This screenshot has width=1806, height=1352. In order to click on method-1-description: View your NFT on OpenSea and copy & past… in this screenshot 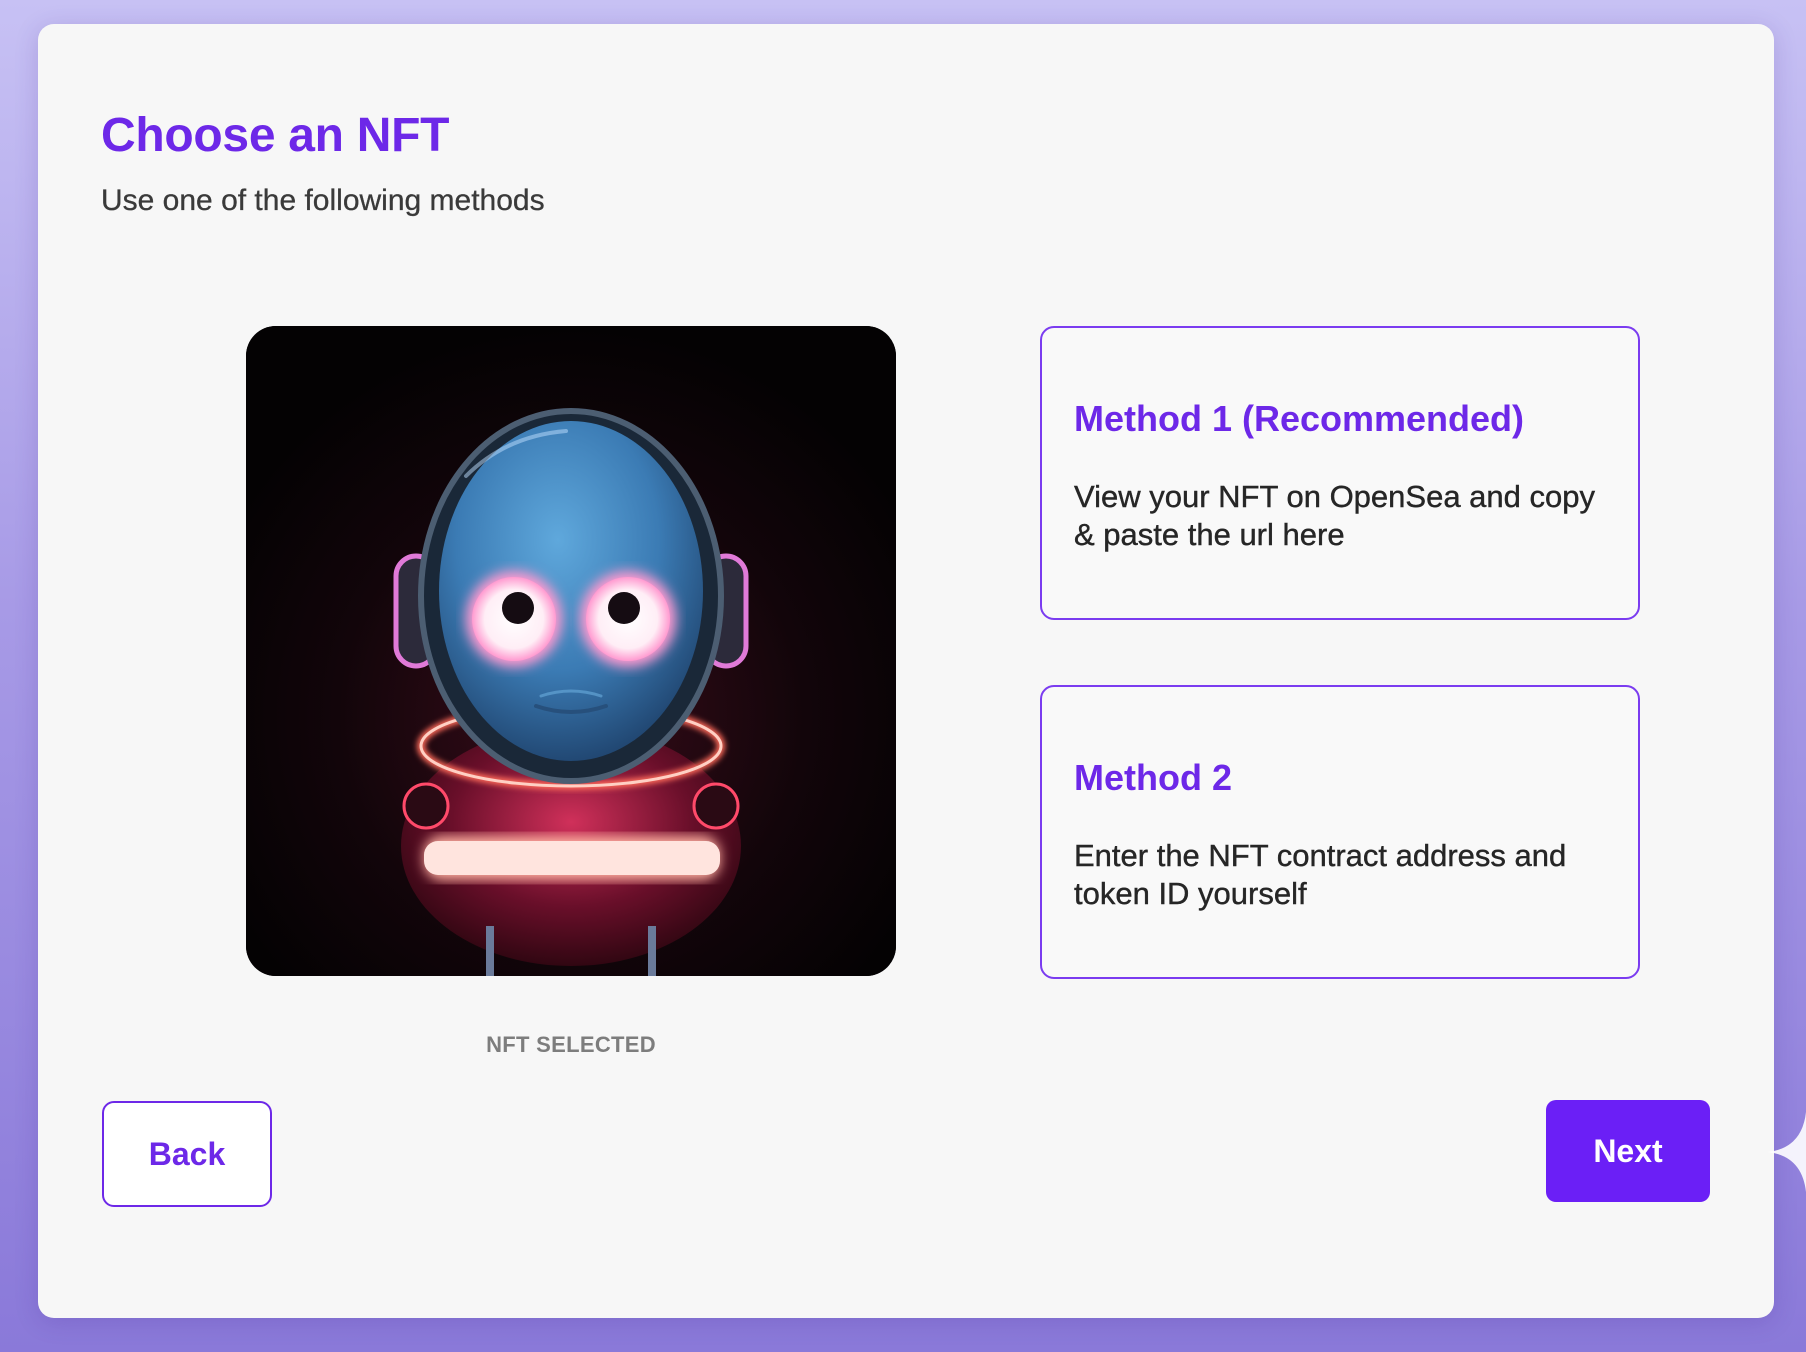, I will do `click(1334, 515)`.